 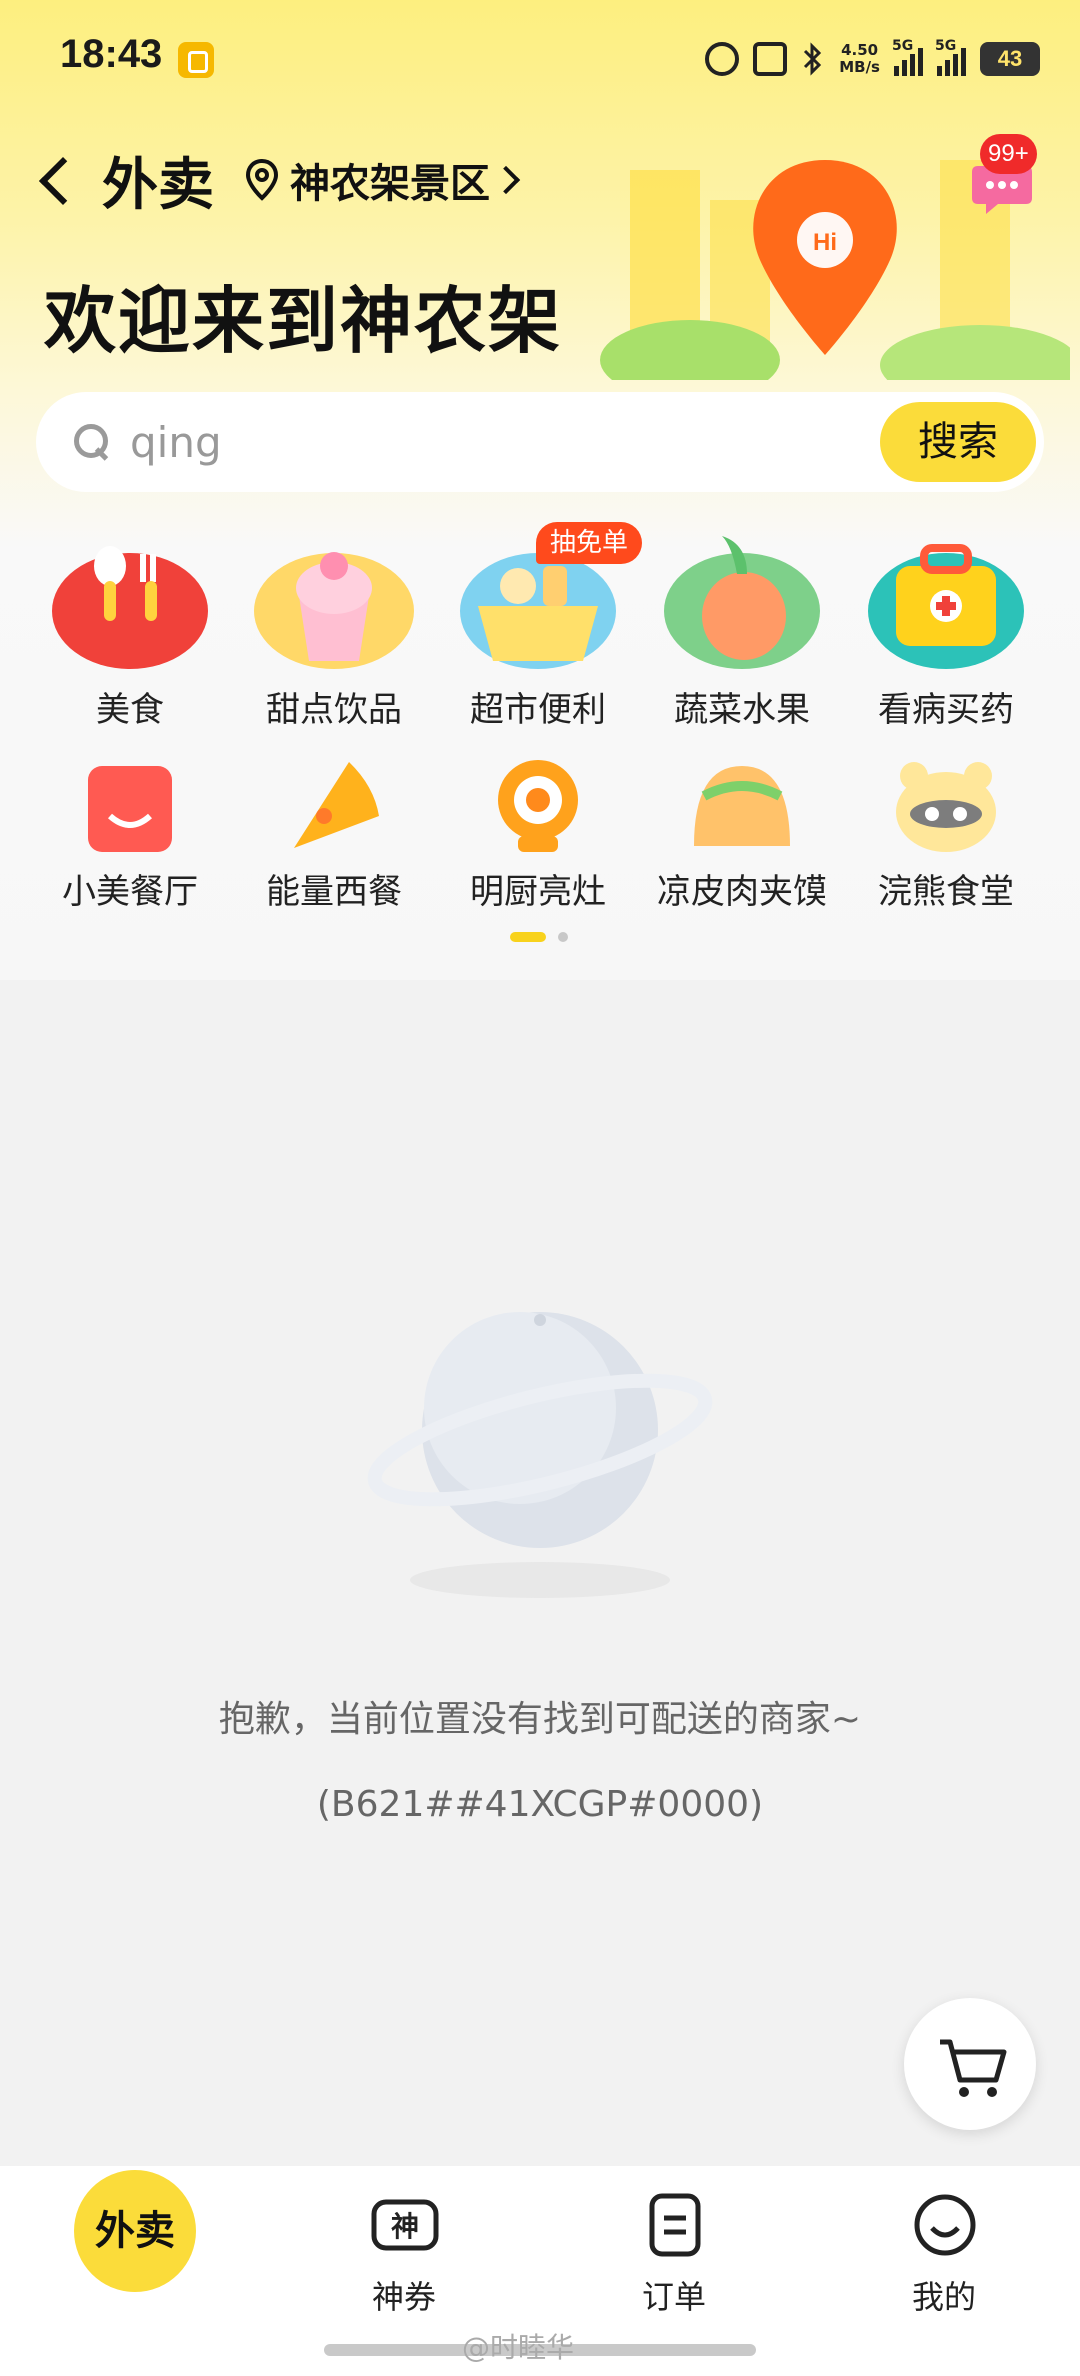 What do you see at coordinates (907, 57) in the screenshot?
I see `cell-signal-1: 5G` at bounding box center [907, 57].